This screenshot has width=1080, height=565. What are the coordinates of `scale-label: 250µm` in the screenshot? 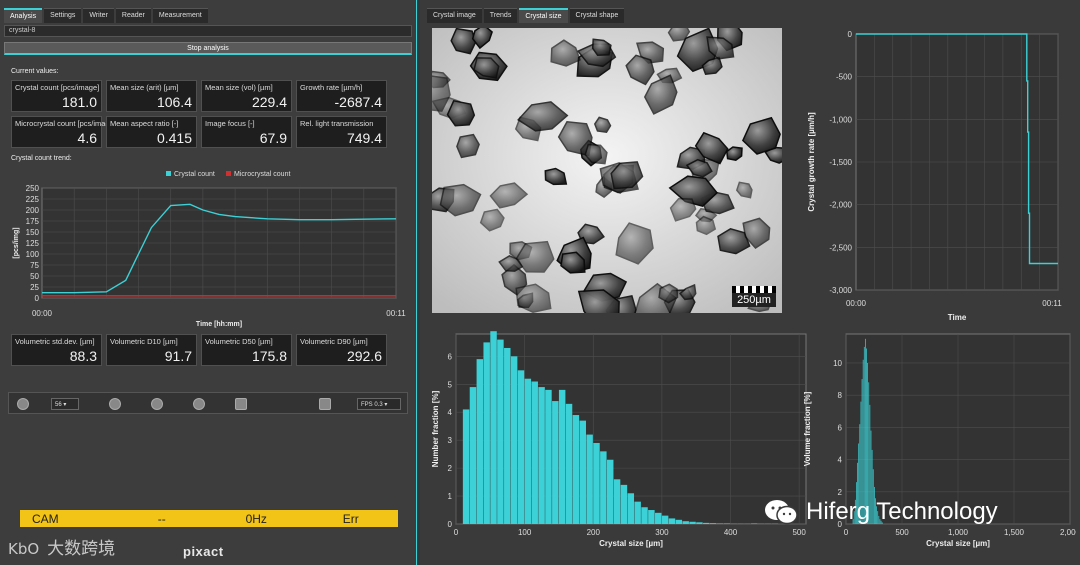 It's located at (754, 300).